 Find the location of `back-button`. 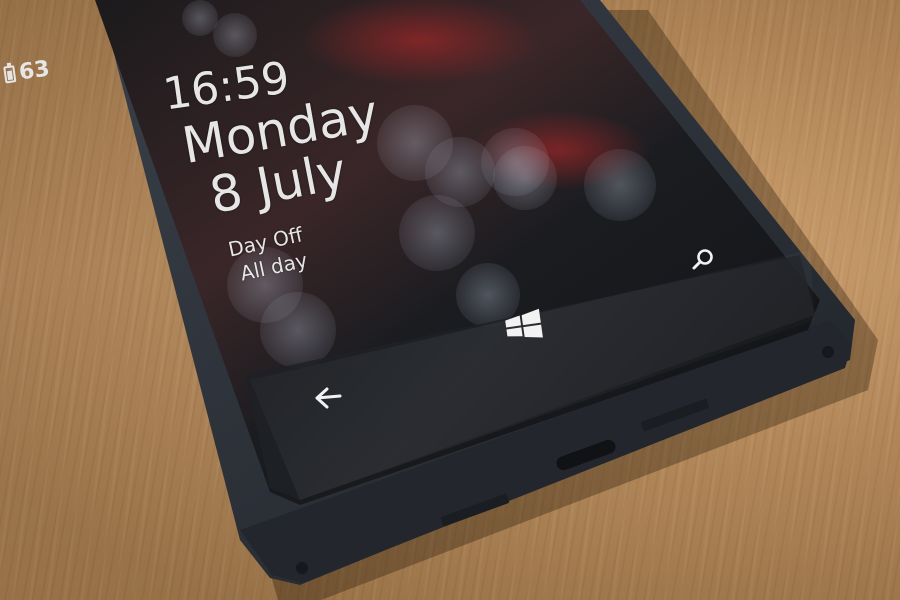

back-button is located at coordinates (328, 398).